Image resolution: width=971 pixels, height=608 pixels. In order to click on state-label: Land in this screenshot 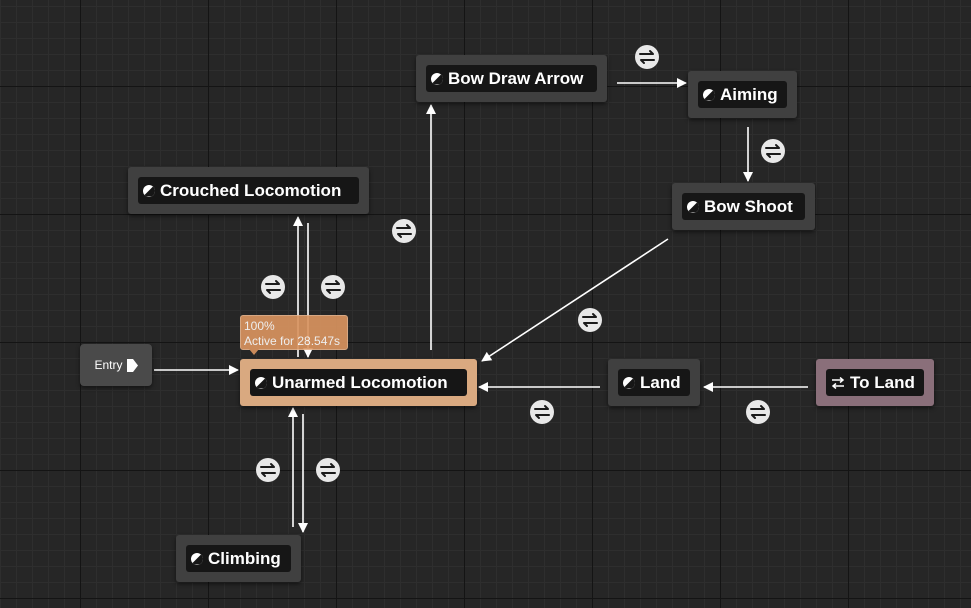, I will do `click(660, 382)`.